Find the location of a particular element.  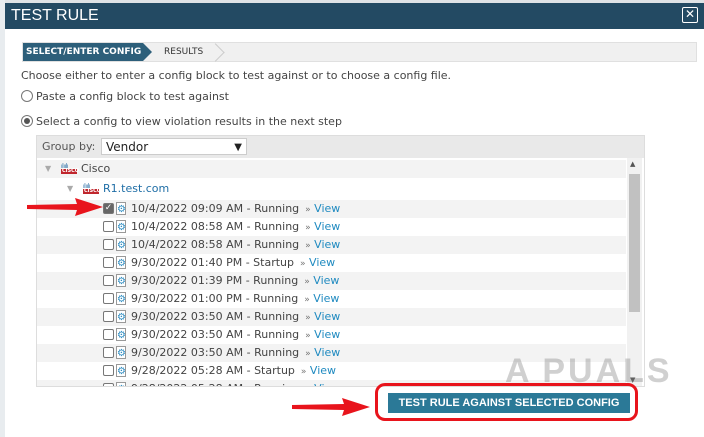

dialog-title: TEST RULE is located at coordinates (55, 15).